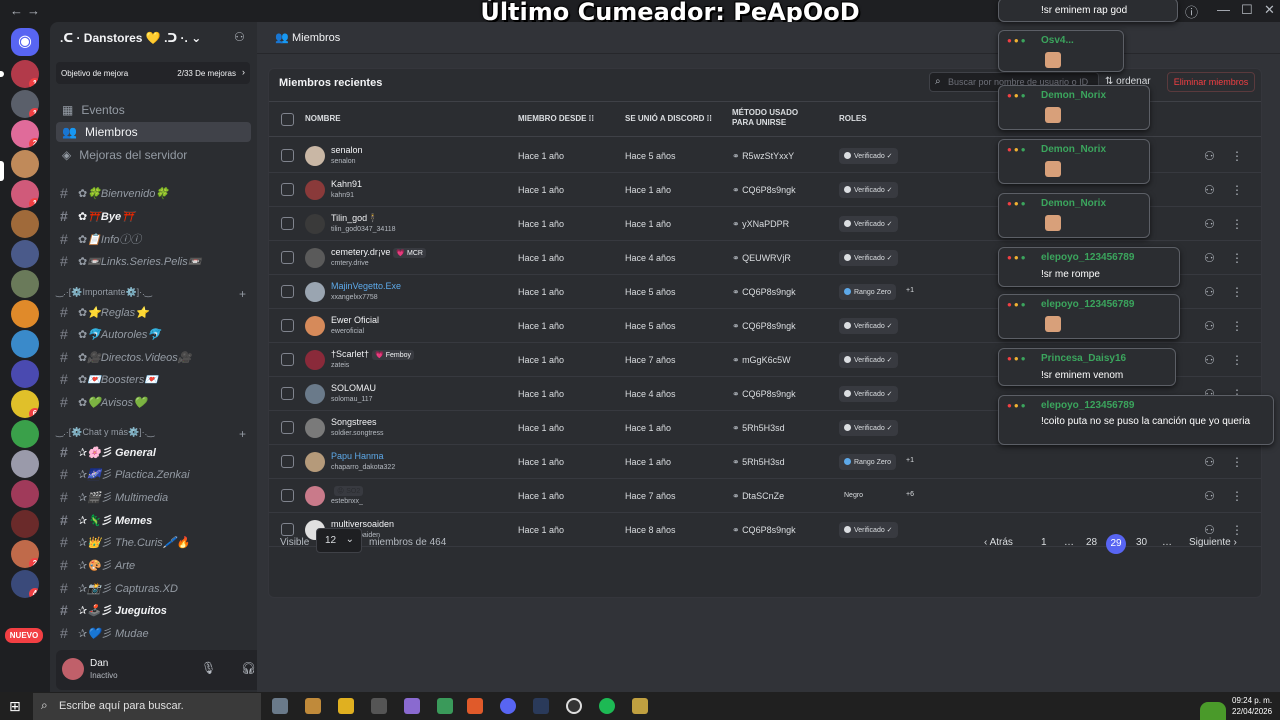 The image size is (1280, 720). Describe the element at coordinates (378, 252) in the screenshot. I see `member-name: cemetery.dr¡ve 💗 MCR` at that location.